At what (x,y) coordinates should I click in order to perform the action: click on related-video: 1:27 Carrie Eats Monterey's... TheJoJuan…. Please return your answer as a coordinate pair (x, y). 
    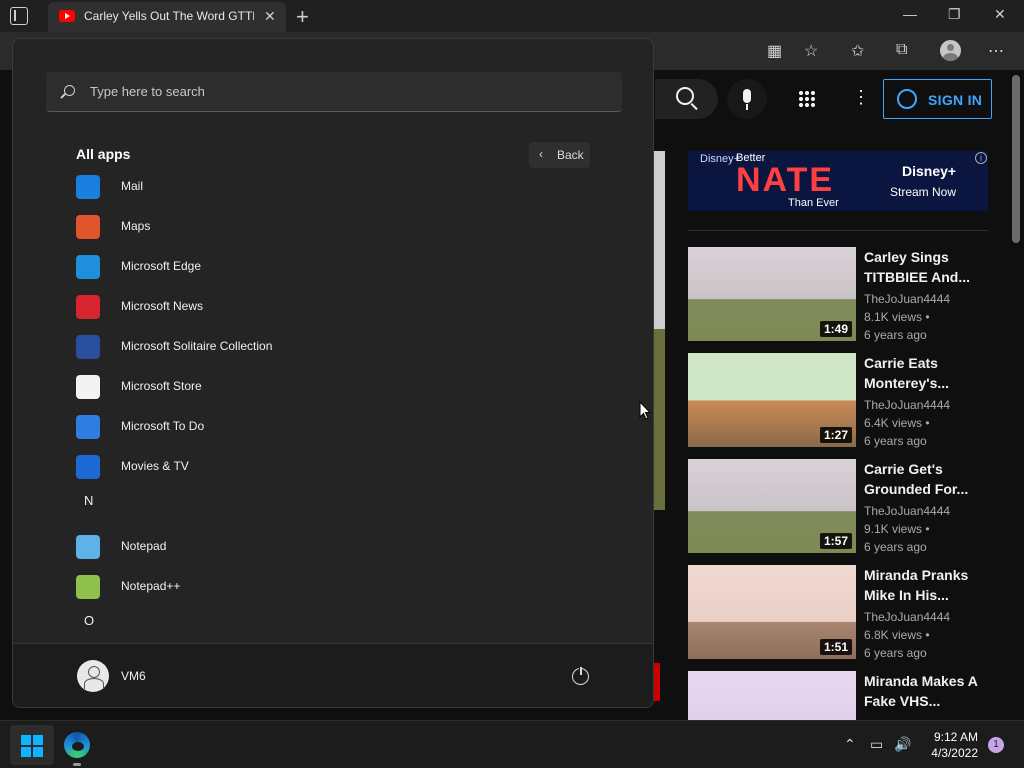
    Looking at the image, I should click on (843, 400).